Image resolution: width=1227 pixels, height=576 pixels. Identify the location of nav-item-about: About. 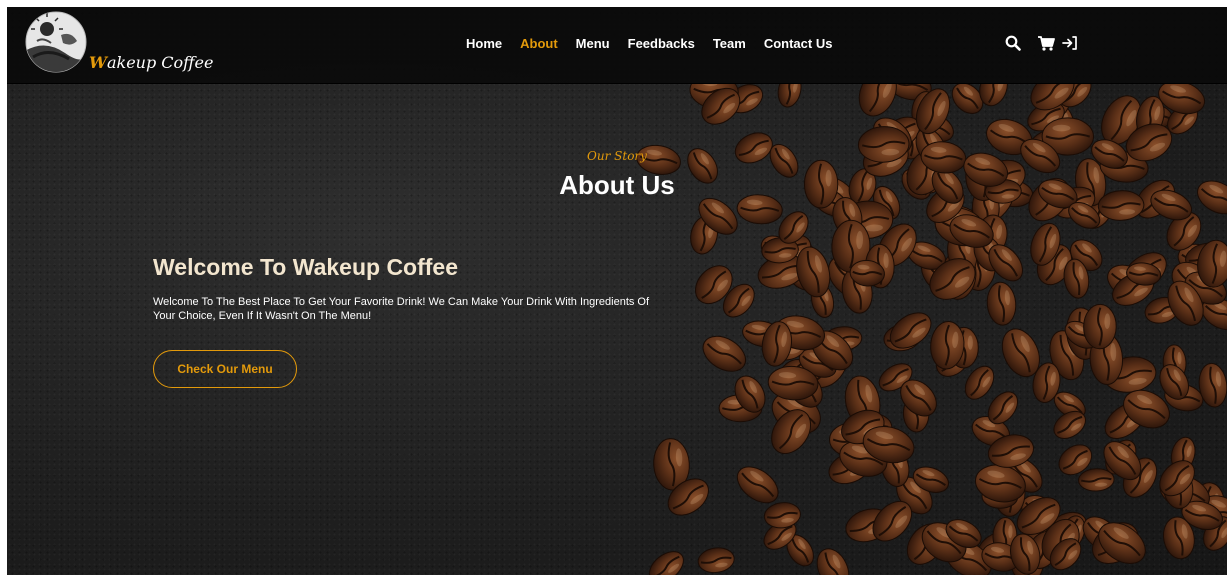
(539, 43).